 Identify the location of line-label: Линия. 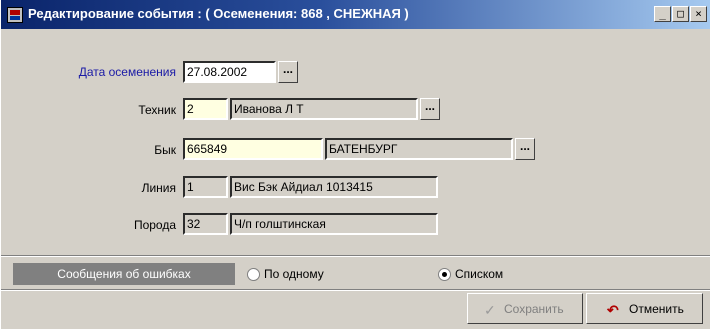
(158, 188).